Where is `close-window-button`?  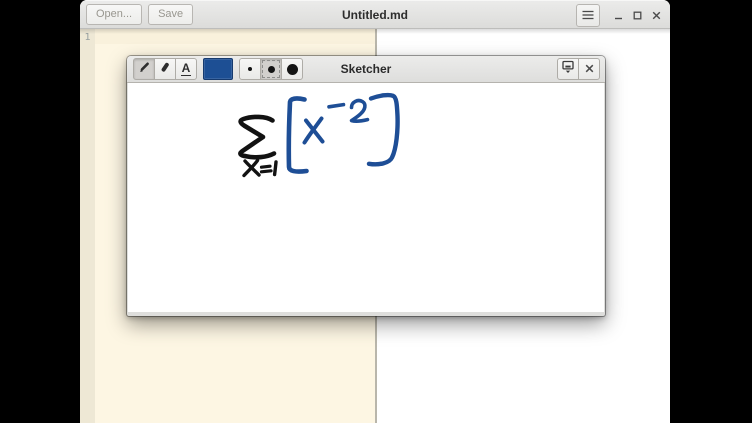
close-window-button is located at coordinates (656, 15).